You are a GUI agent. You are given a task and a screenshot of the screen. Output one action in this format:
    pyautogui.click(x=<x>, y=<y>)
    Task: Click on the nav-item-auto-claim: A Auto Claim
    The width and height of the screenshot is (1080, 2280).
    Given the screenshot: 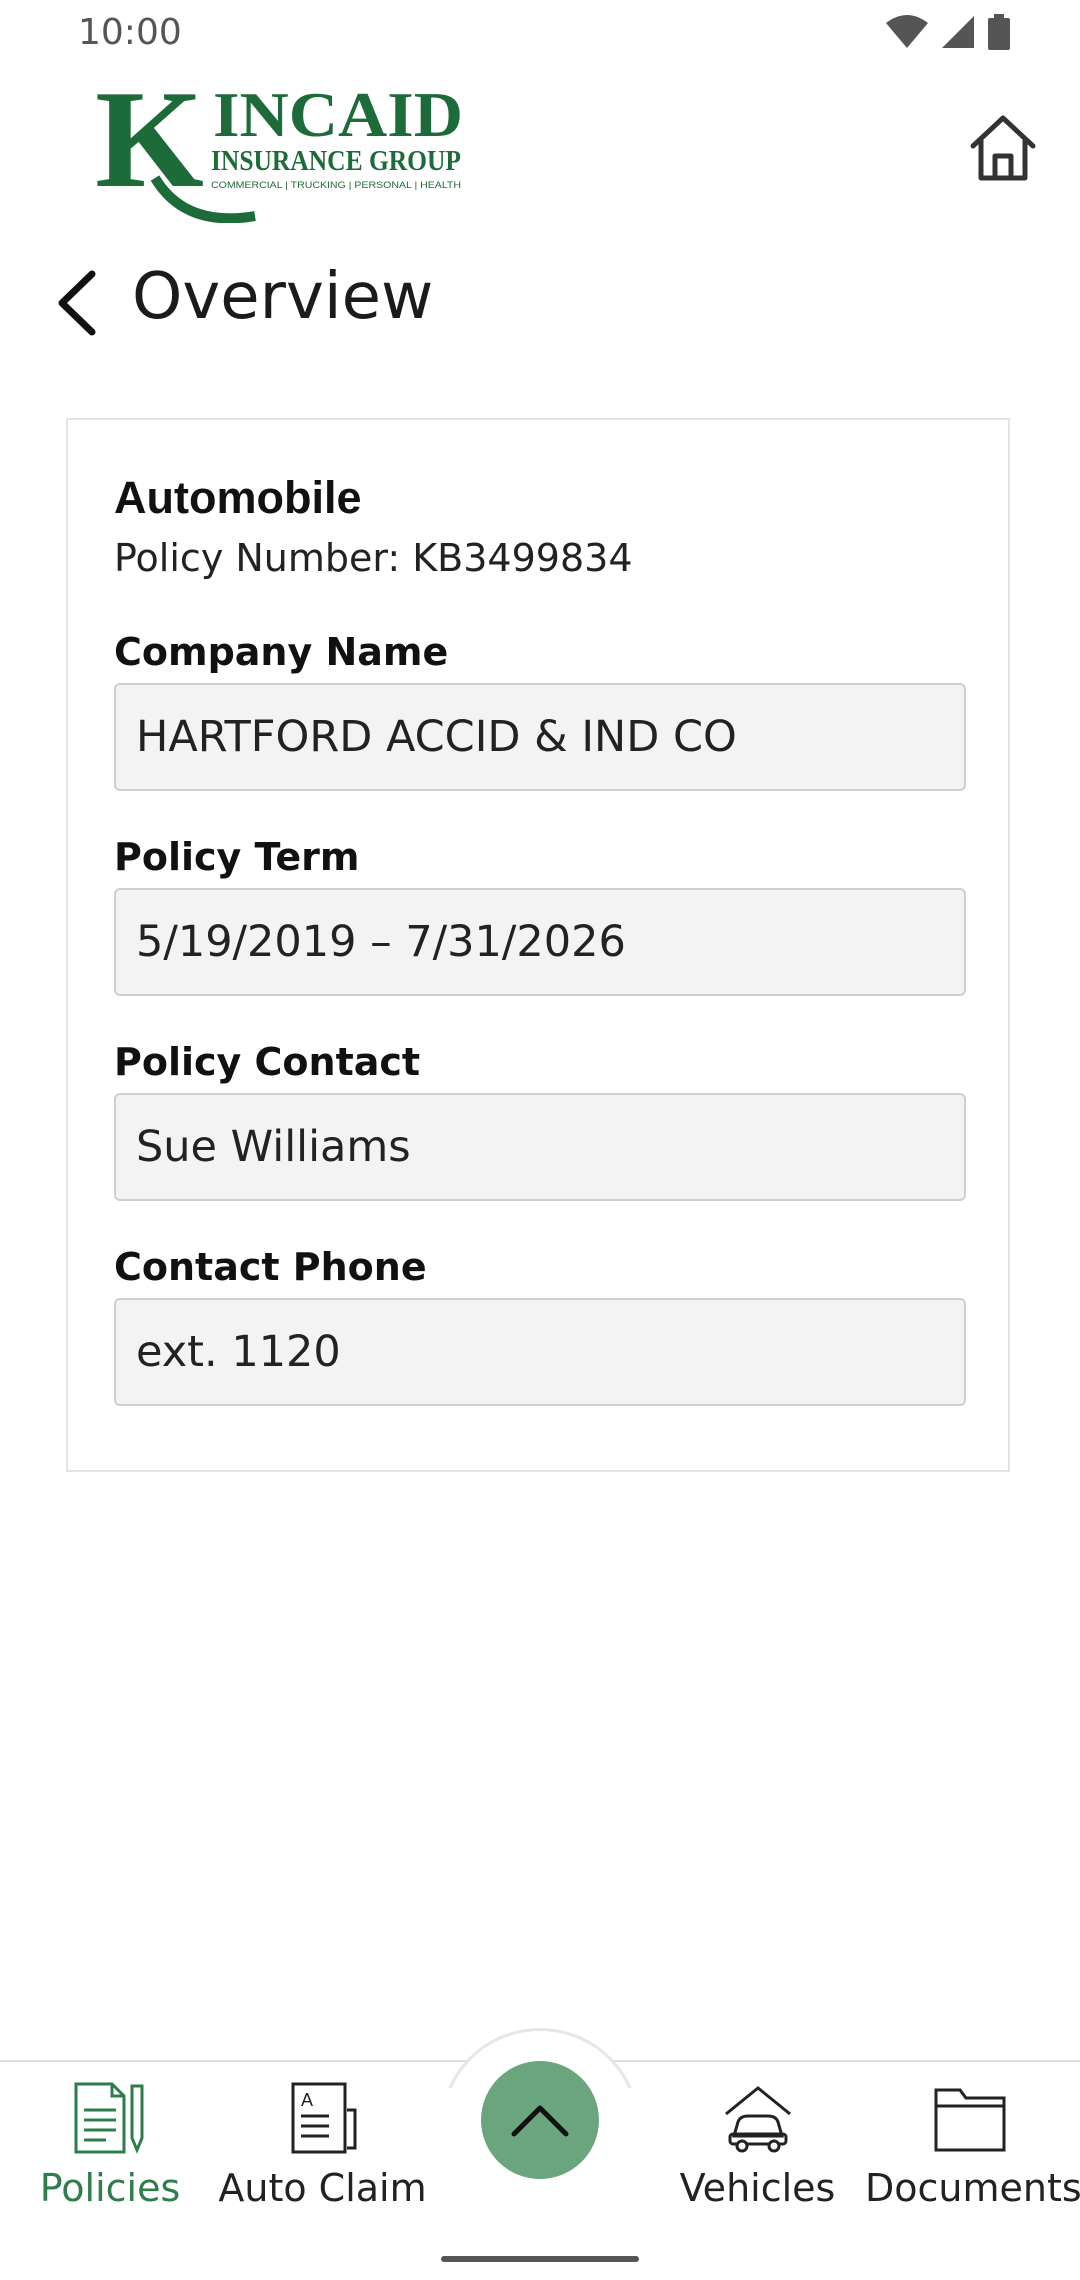 What is the action you would take?
    pyautogui.click(x=322, y=2155)
    